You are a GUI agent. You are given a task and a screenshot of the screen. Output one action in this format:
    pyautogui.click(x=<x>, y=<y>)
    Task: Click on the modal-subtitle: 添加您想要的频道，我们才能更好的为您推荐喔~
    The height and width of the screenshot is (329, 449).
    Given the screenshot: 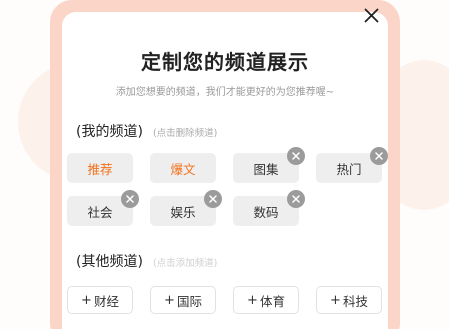 What is the action you would take?
    pyautogui.click(x=225, y=92)
    